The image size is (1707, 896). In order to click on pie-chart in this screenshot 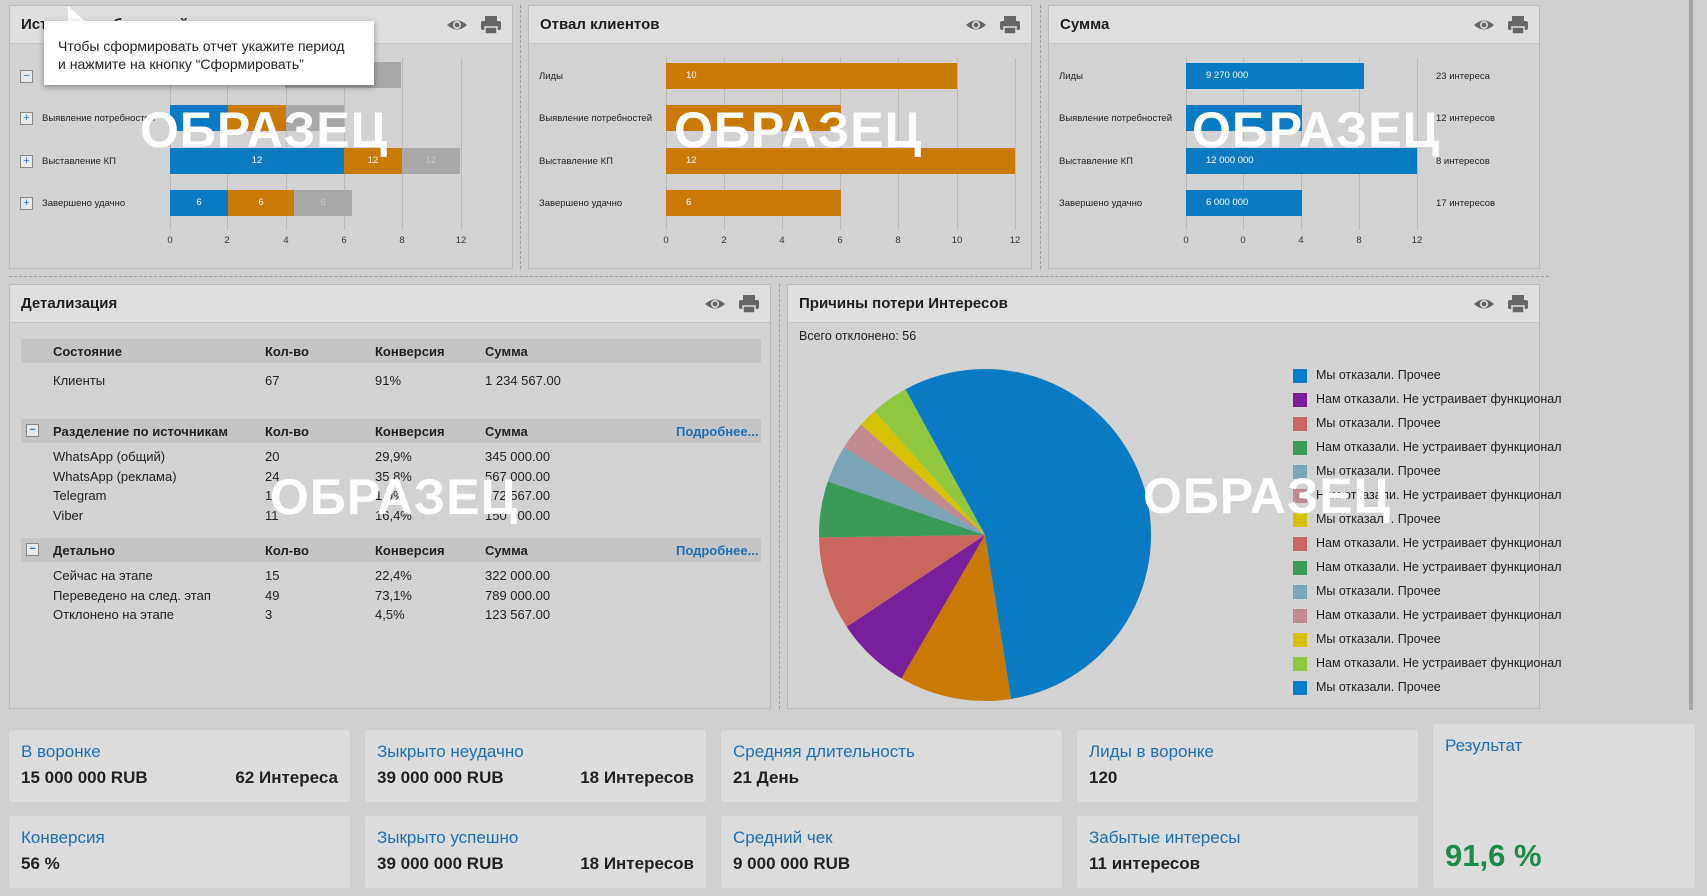, I will do `click(985, 535)`.